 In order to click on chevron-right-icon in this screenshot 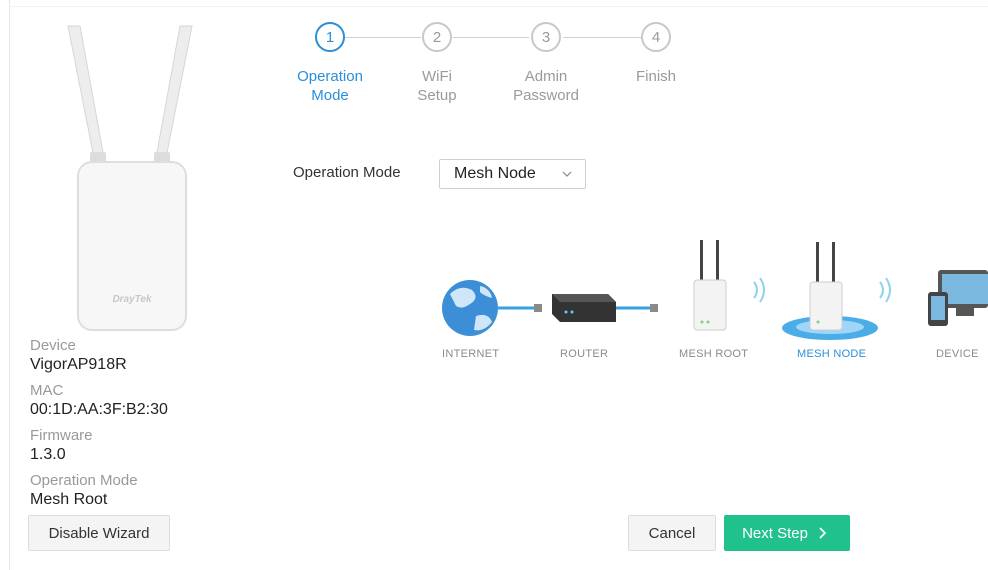, I will do `click(823, 533)`.